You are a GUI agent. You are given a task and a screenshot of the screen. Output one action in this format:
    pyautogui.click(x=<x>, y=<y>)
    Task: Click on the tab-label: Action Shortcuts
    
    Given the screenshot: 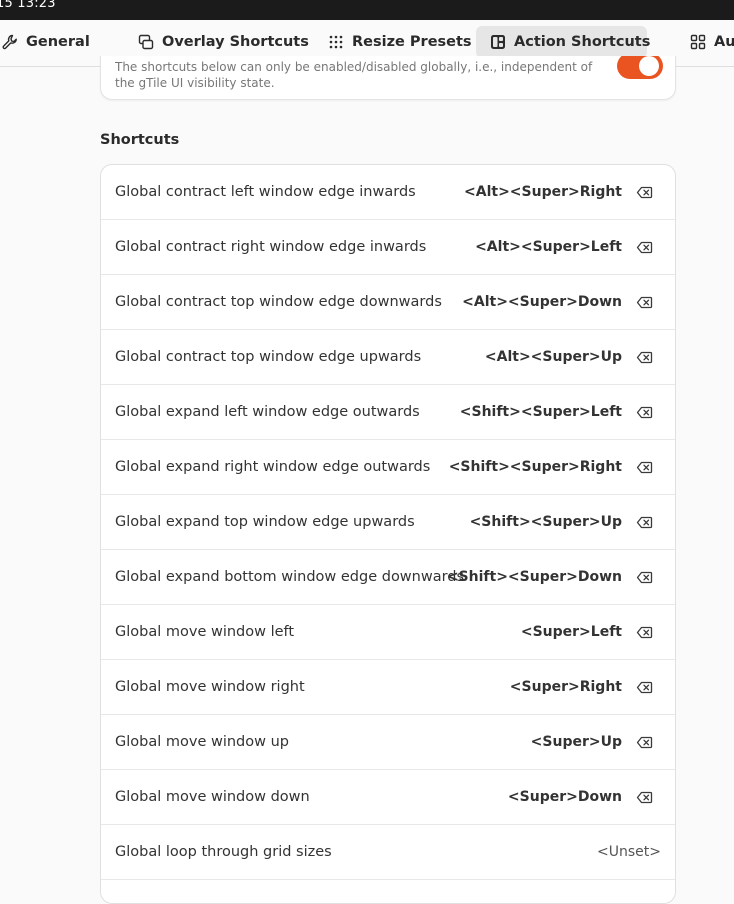 What is the action you would take?
    pyautogui.click(x=582, y=42)
    